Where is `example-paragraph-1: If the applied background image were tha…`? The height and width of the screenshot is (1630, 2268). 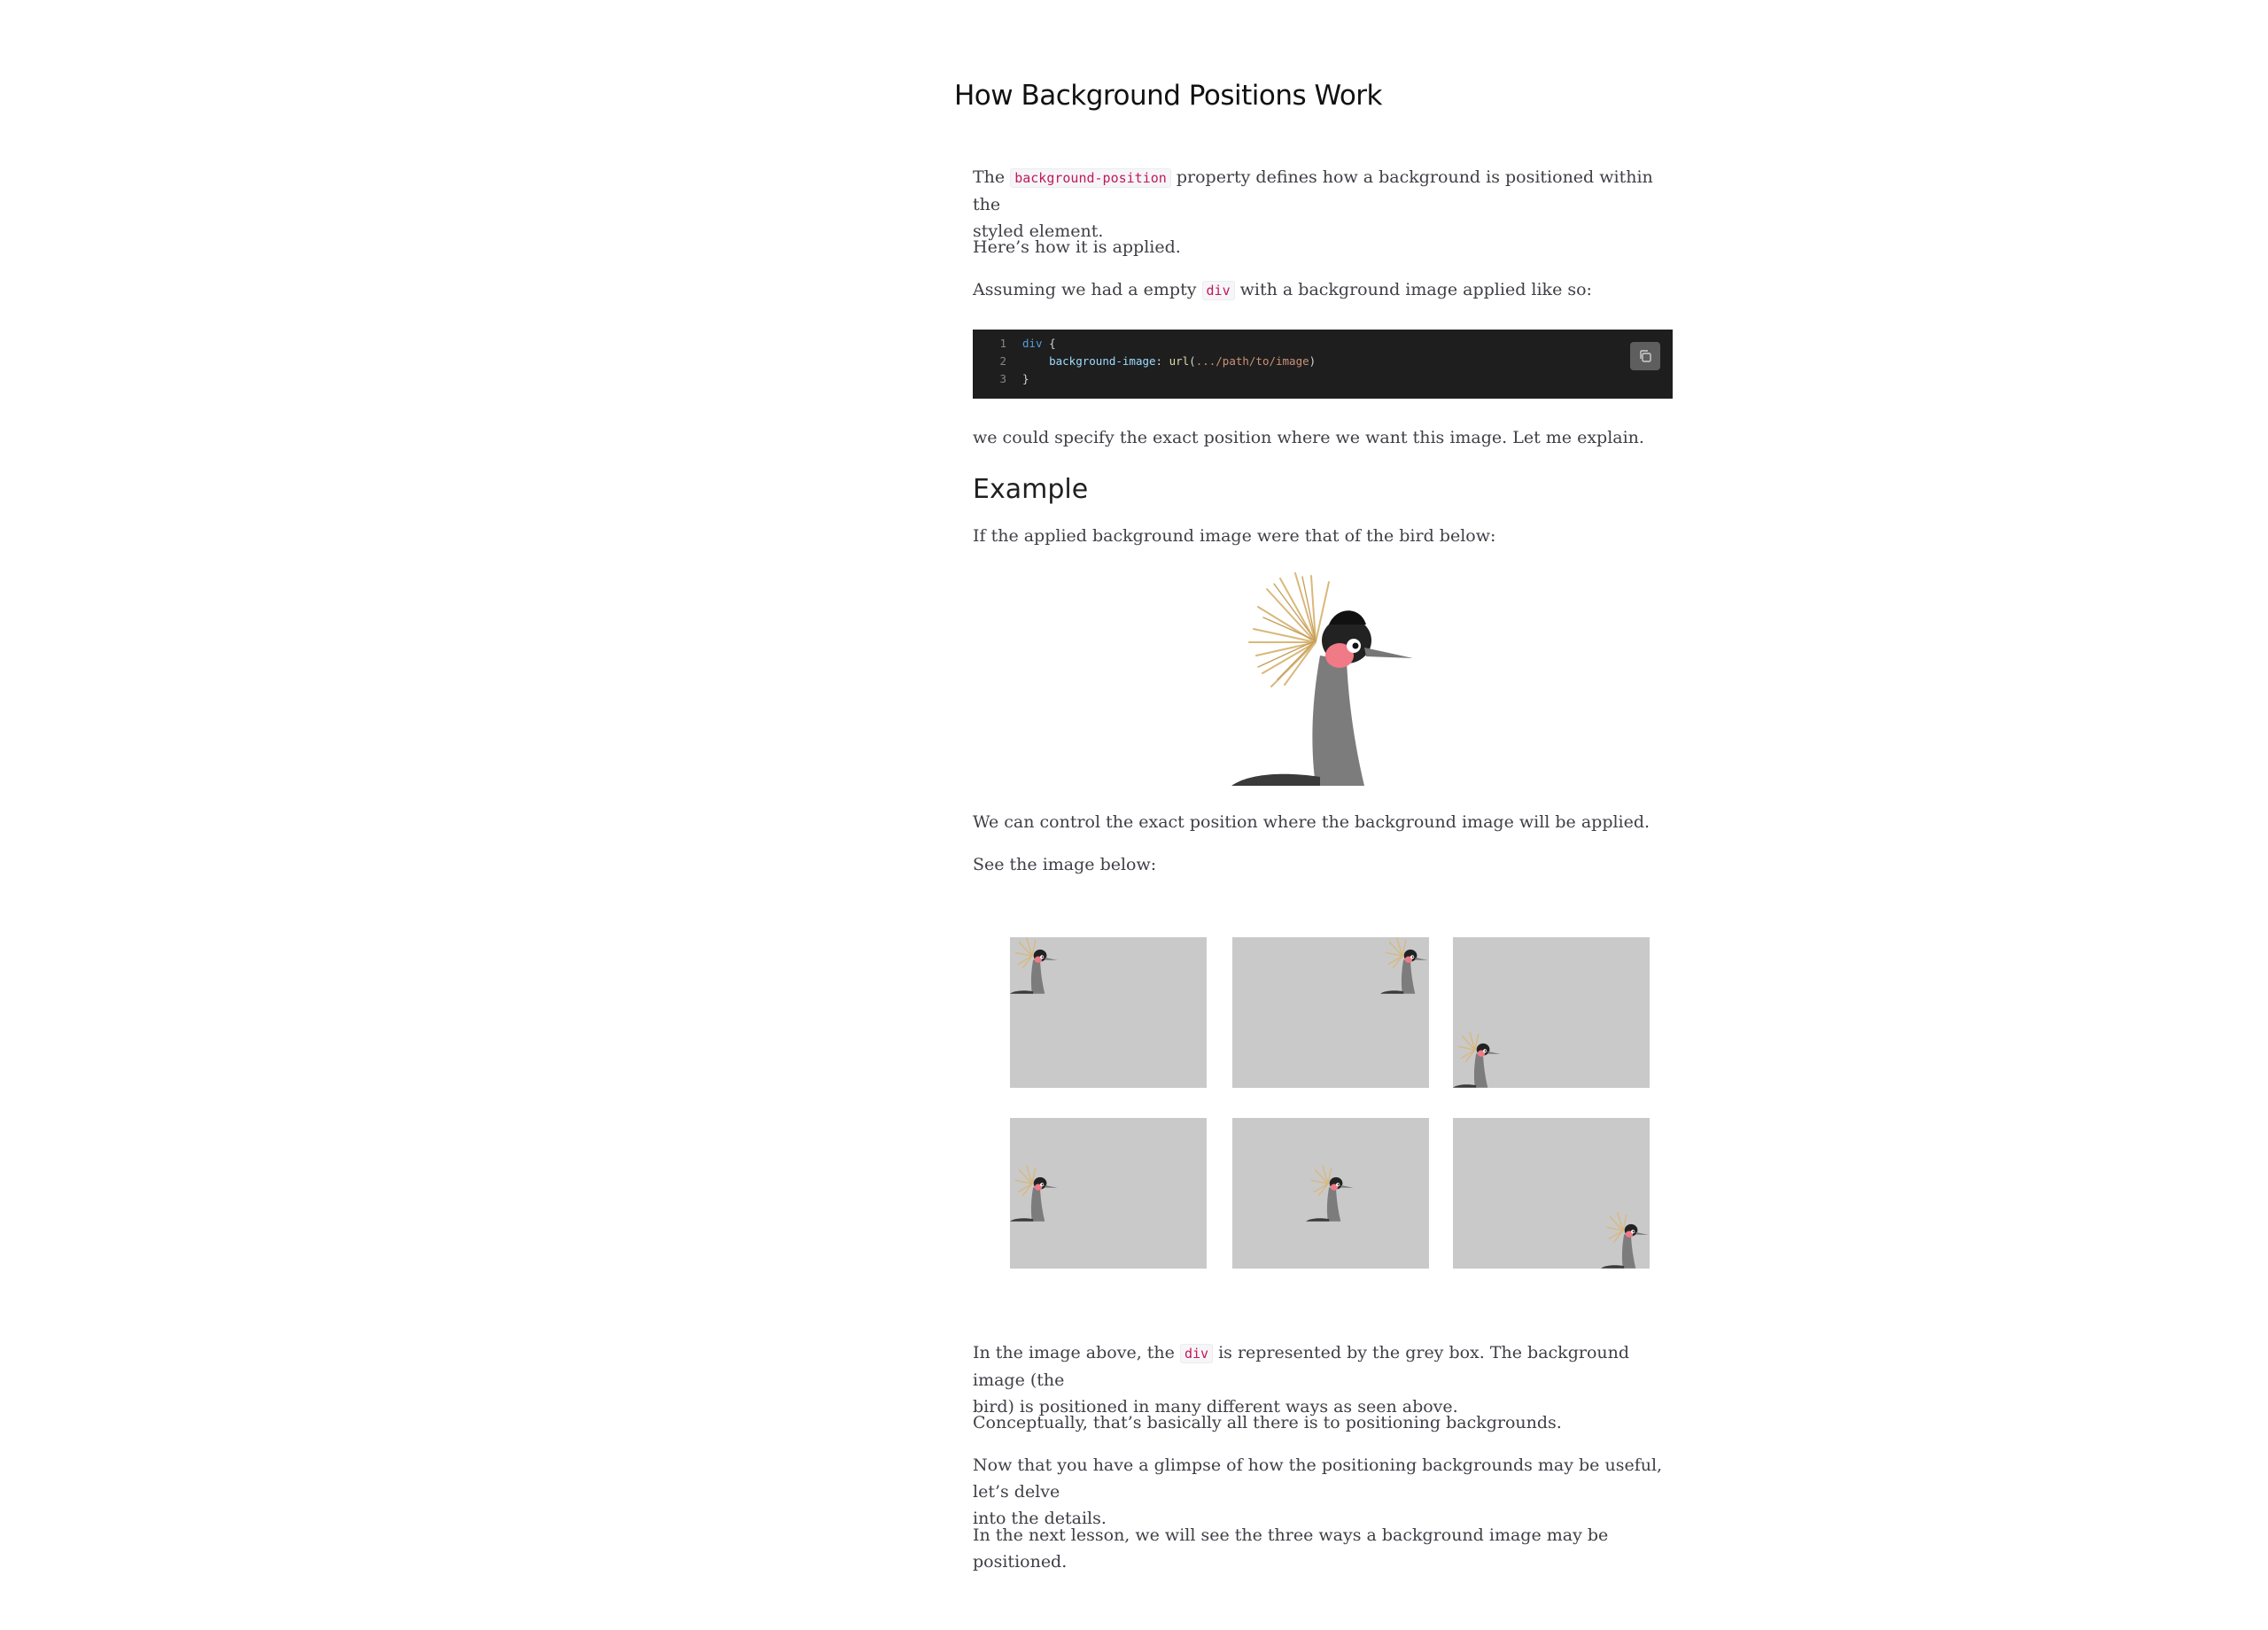 example-paragraph-1: If the applied background image were tha… is located at coordinates (1234, 536).